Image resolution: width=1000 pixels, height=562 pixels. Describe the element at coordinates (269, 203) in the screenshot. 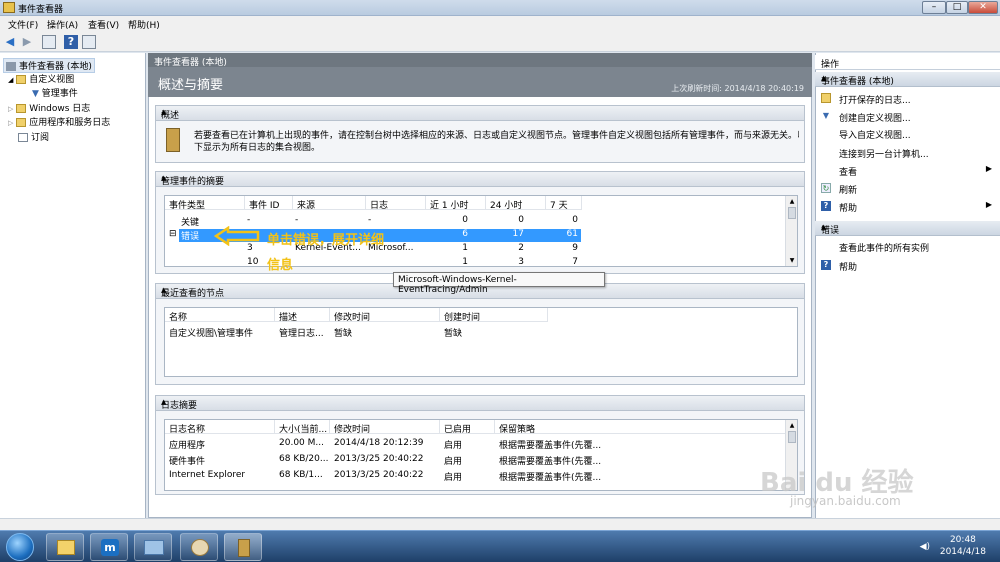

I see `column-header: 事件 ID` at that location.